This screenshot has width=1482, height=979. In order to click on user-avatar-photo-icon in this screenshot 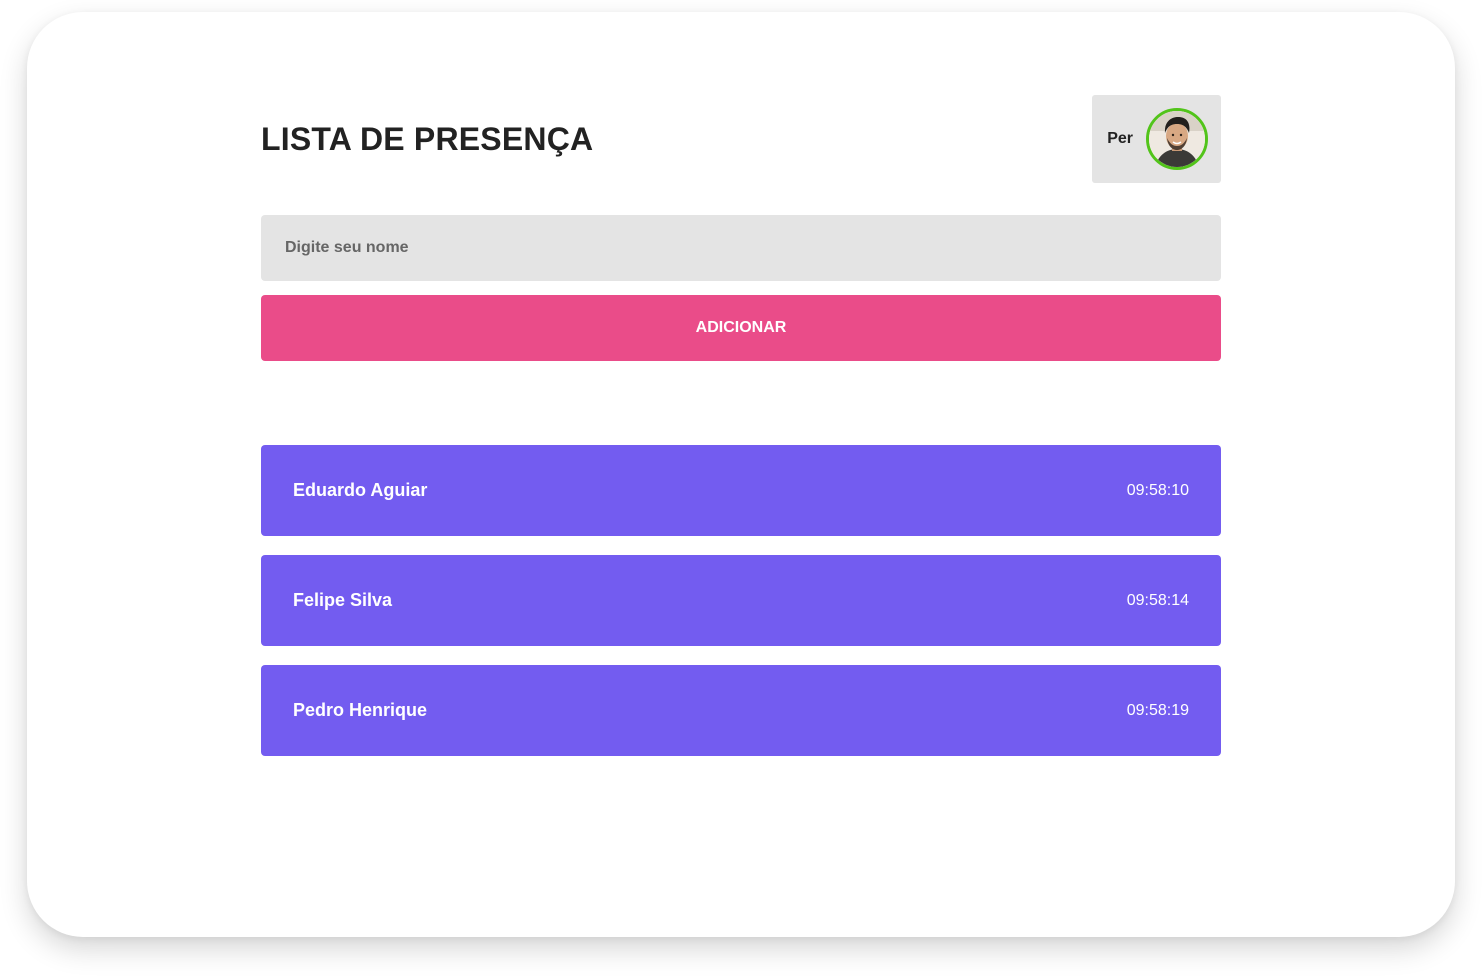, I will do `click(1177, 139)`.